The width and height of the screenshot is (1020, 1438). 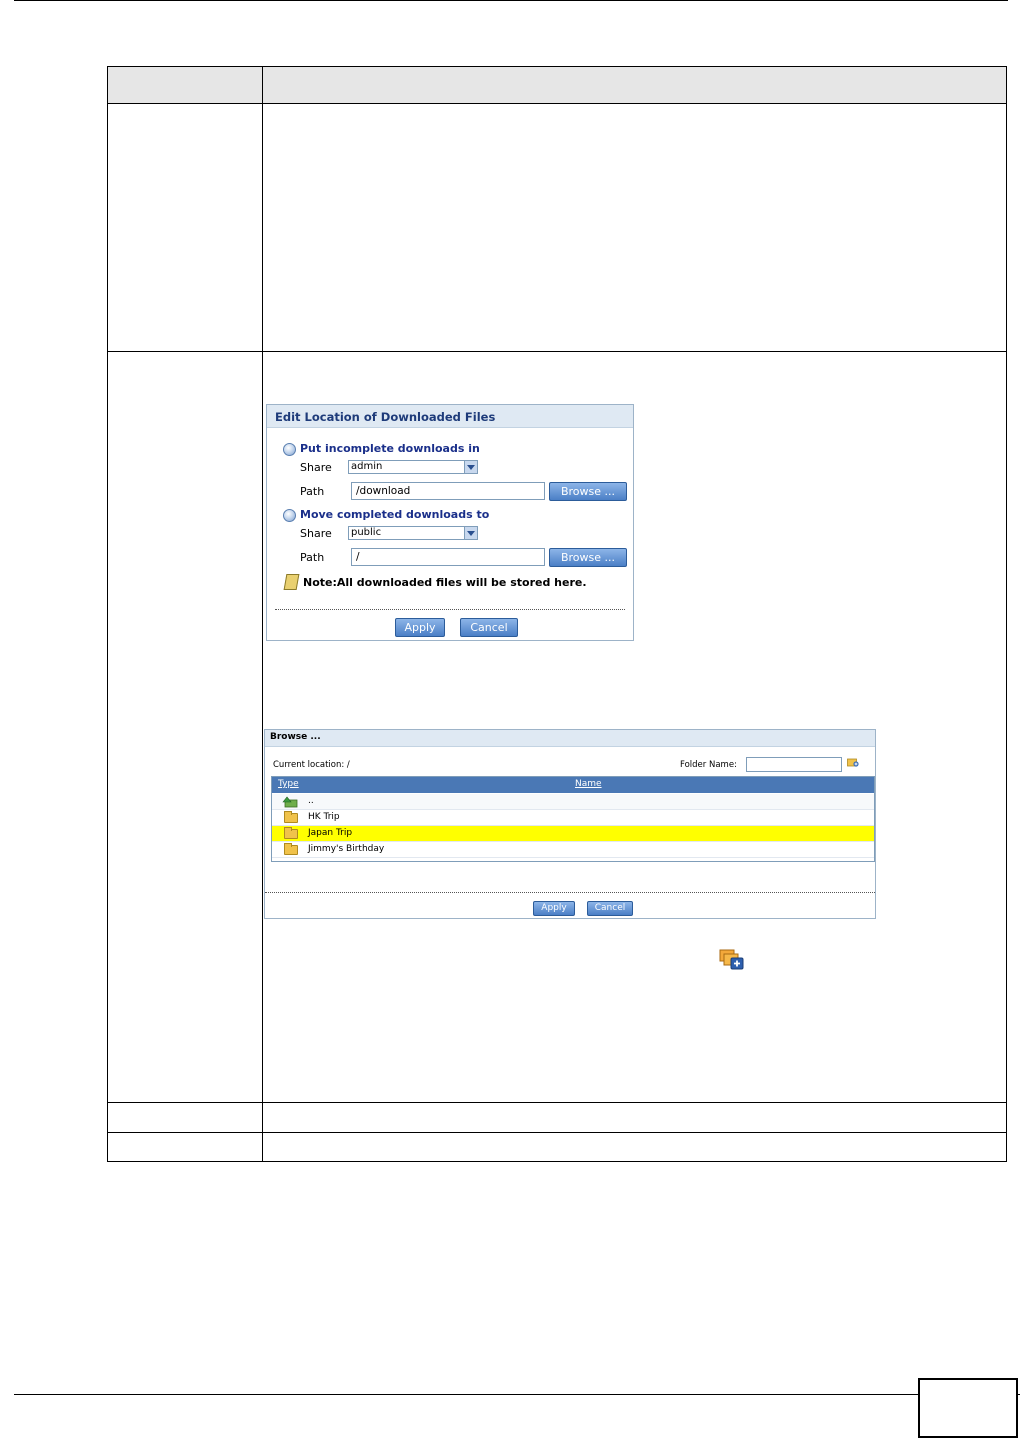 What do you see at coordinates (413, 533) in the screenshot?
I see `share-select-completed: public` at bounding box center [413, 533].